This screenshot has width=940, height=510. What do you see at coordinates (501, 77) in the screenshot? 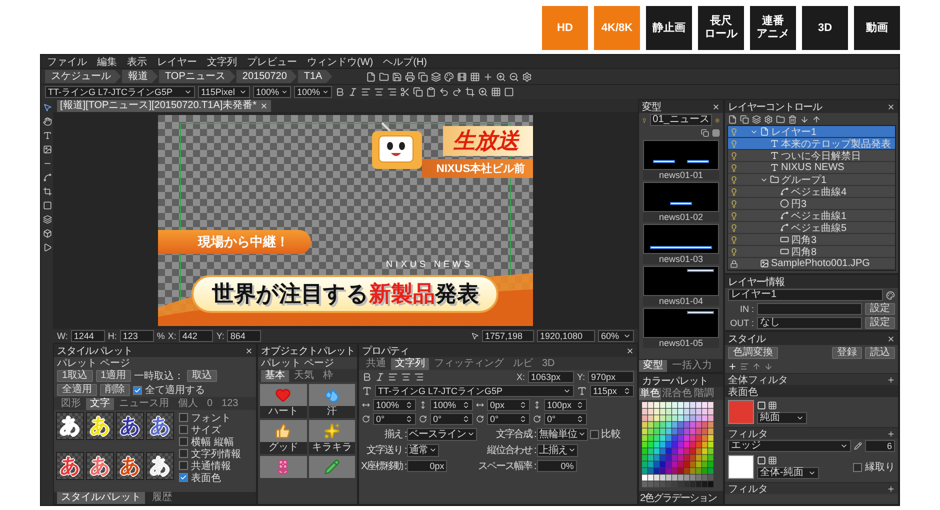
I see `zoom-in-icon` at bounding box center [501, 77].